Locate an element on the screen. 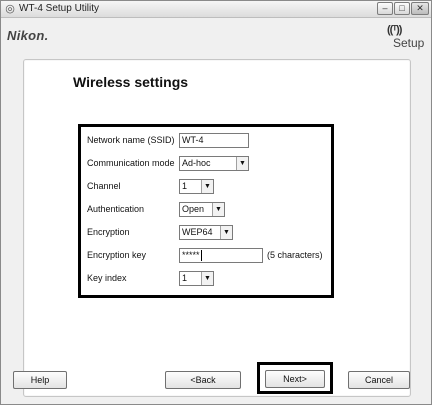 Image resolution: width=432 pixels, height=405 pixels. channel-value: 1 is located at coordinates (185, 186).